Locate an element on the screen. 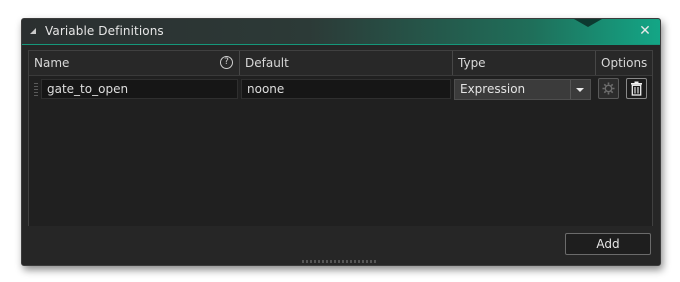 The height and width of the screenshot is (282, 680). type-select: Expression is located at coordinates (522, 89).